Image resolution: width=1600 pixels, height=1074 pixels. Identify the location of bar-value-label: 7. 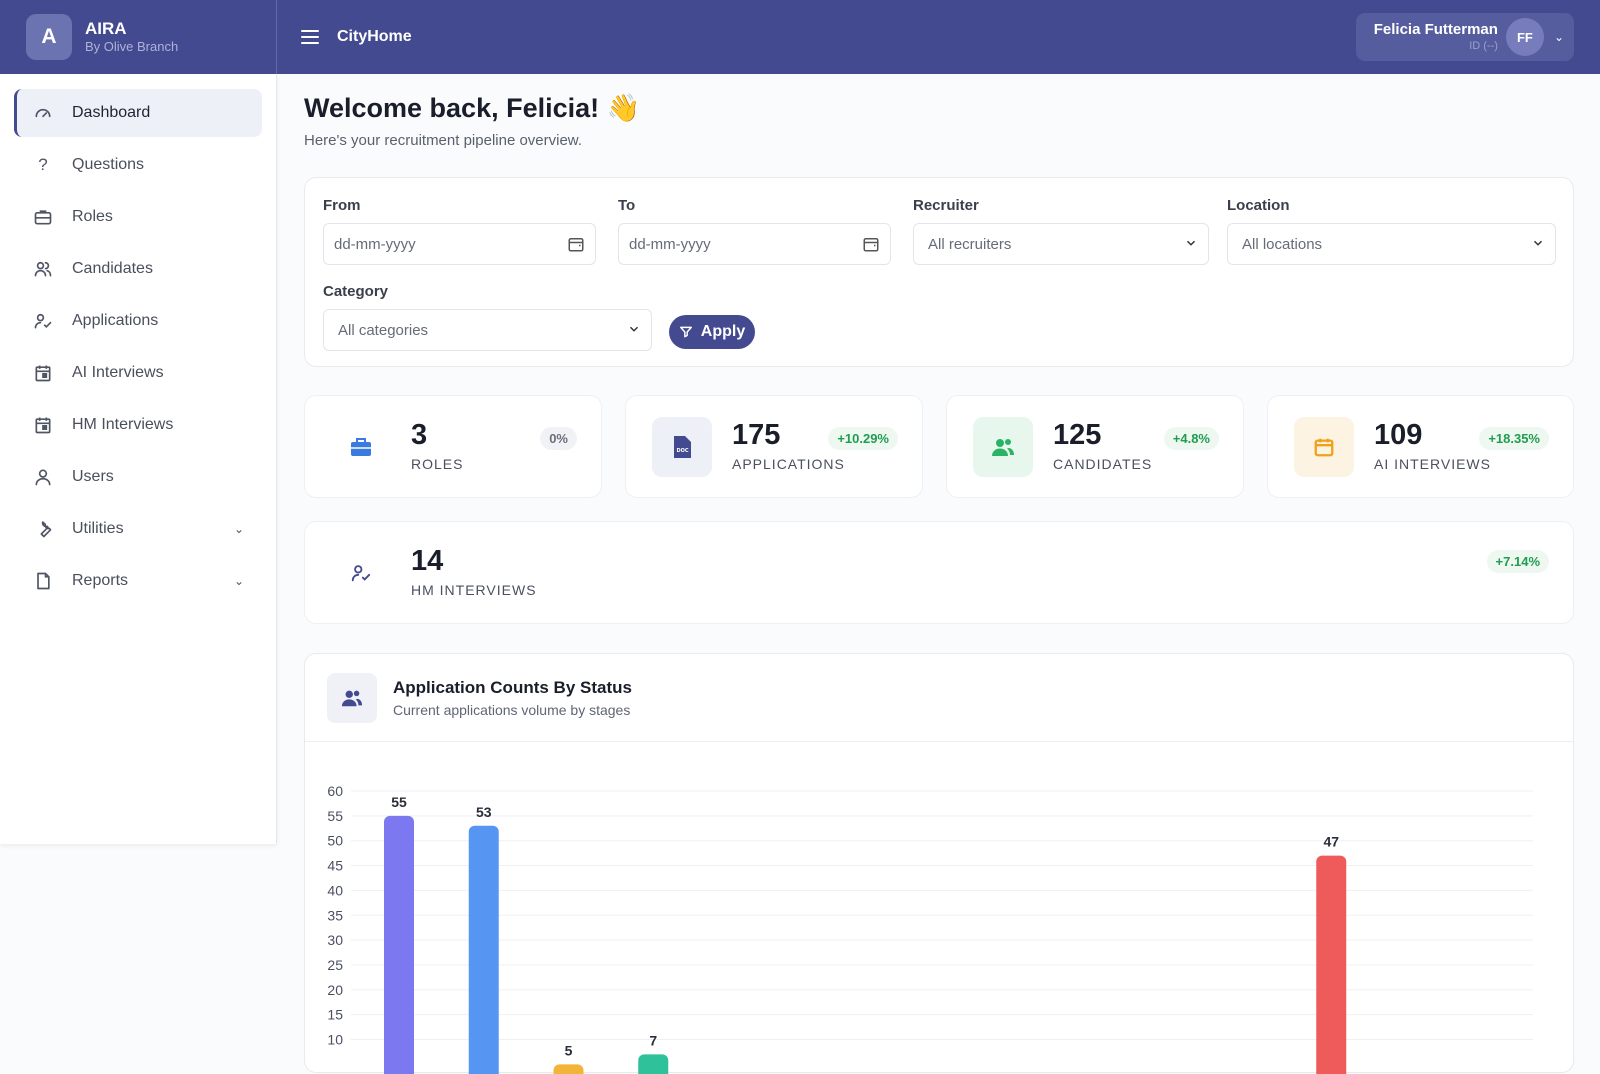
(653, 1040).